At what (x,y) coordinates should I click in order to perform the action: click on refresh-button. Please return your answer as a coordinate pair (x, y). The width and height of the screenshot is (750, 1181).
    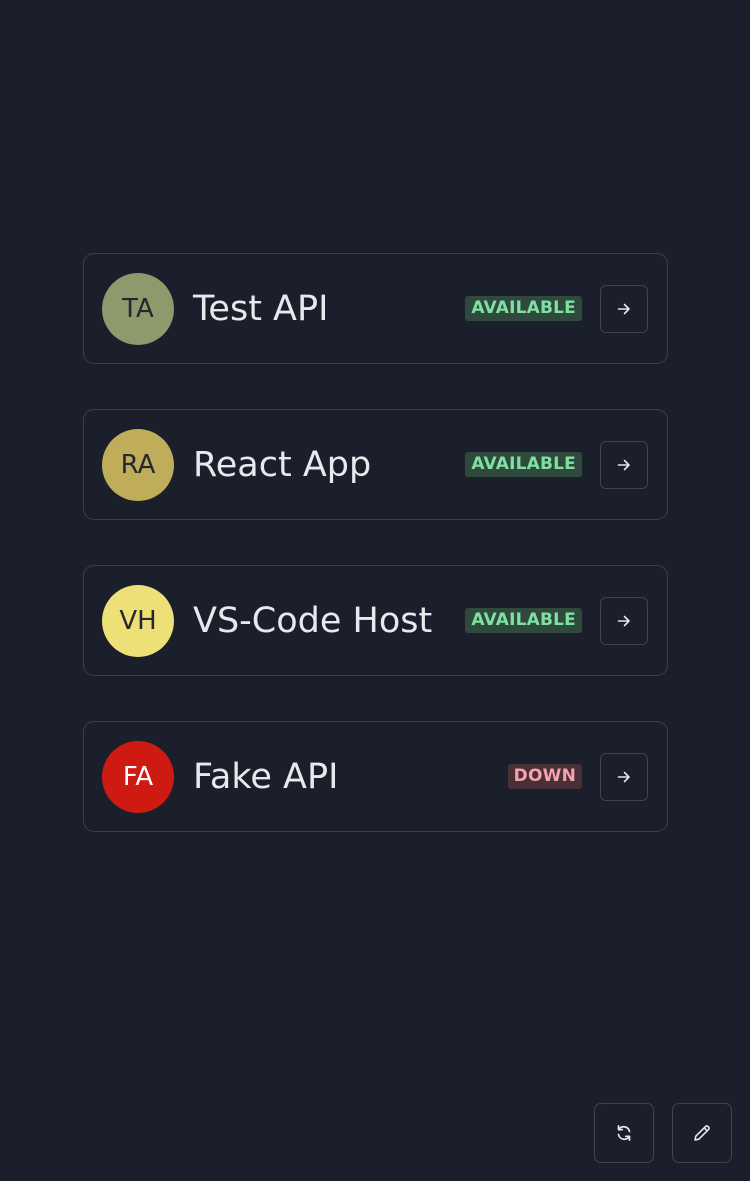
    Looking at the image, I should click on (624, 1133).